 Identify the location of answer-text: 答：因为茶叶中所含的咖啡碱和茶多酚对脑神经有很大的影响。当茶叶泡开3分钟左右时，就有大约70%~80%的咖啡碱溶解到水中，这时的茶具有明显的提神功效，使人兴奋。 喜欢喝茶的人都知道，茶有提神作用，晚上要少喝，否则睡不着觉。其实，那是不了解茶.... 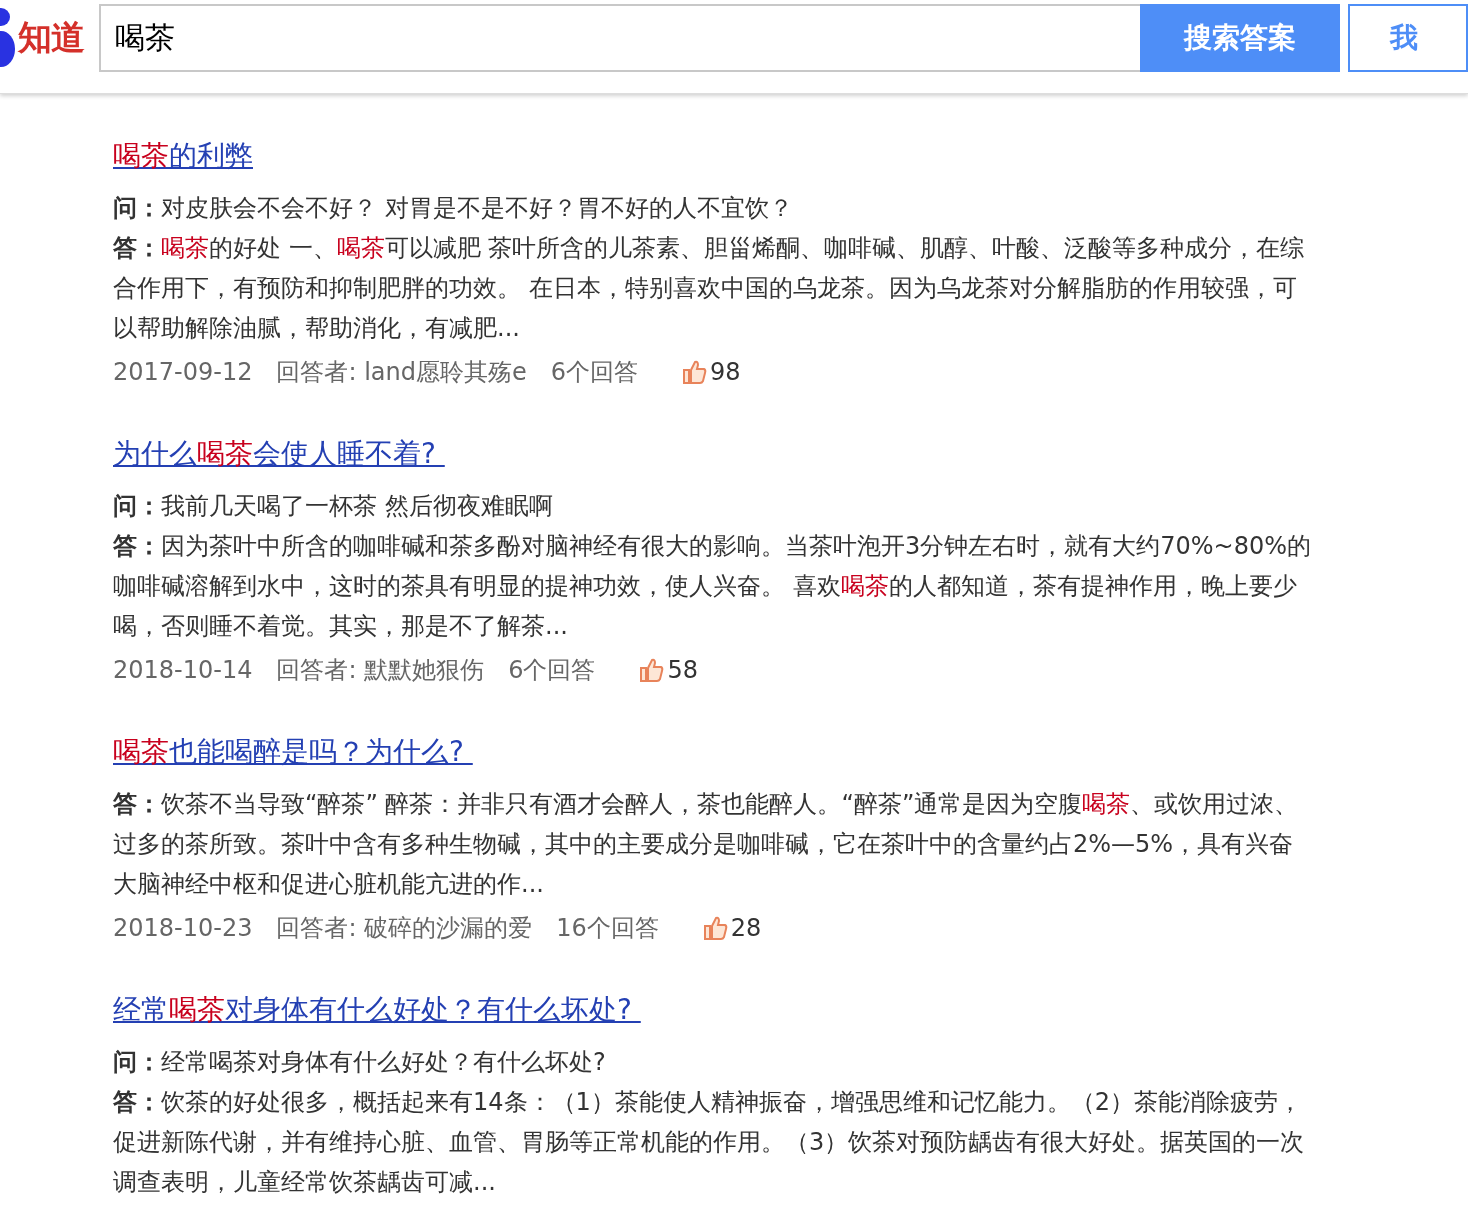
(713, 586).